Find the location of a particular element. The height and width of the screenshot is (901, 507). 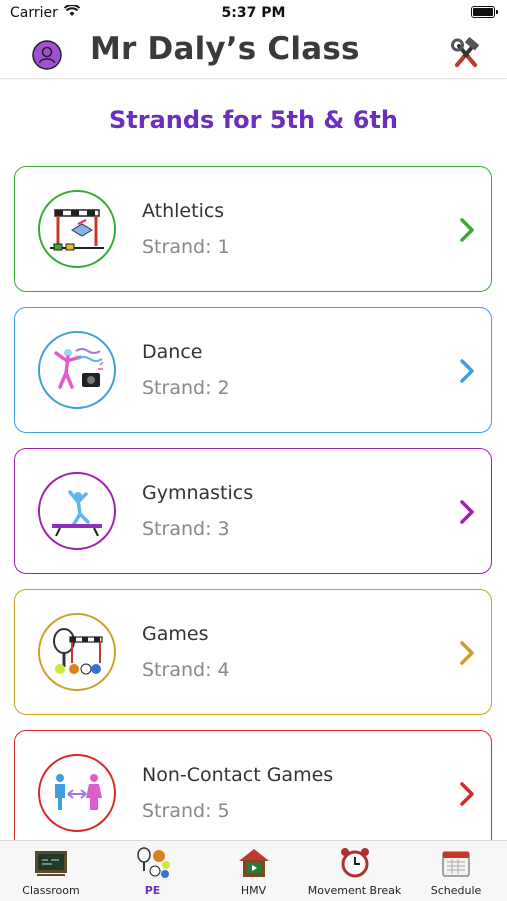

tab-bar: Classroom PE HMV Movement Break Schedule is located at coordinates (253, 870).